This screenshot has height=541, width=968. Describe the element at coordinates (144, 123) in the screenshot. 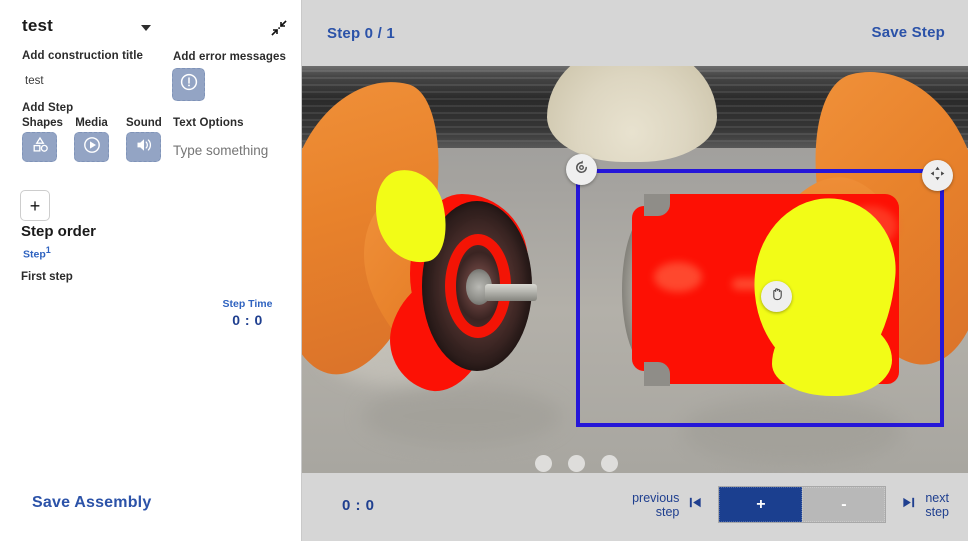

I see `tool-sound-label: Sound` at that location.